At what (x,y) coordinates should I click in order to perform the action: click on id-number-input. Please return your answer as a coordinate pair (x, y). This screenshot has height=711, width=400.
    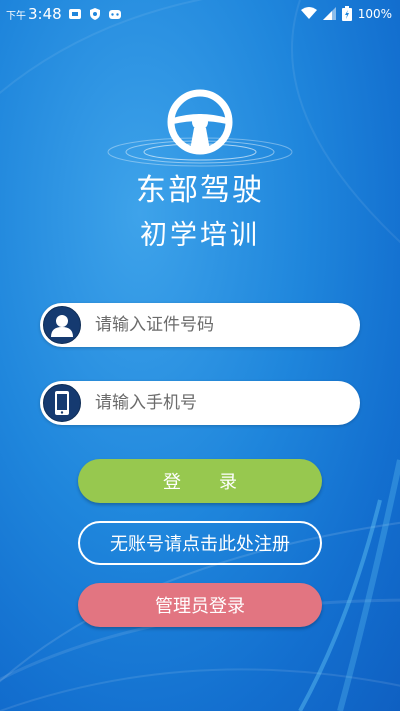
    Looking at the image, I should click on (220, 325).